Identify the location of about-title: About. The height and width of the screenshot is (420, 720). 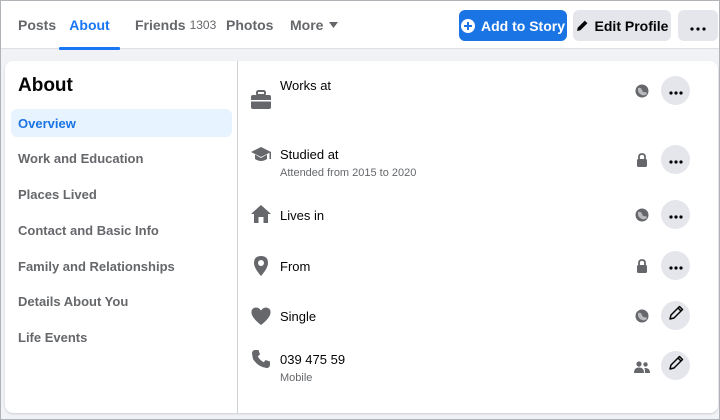
(45, 85).